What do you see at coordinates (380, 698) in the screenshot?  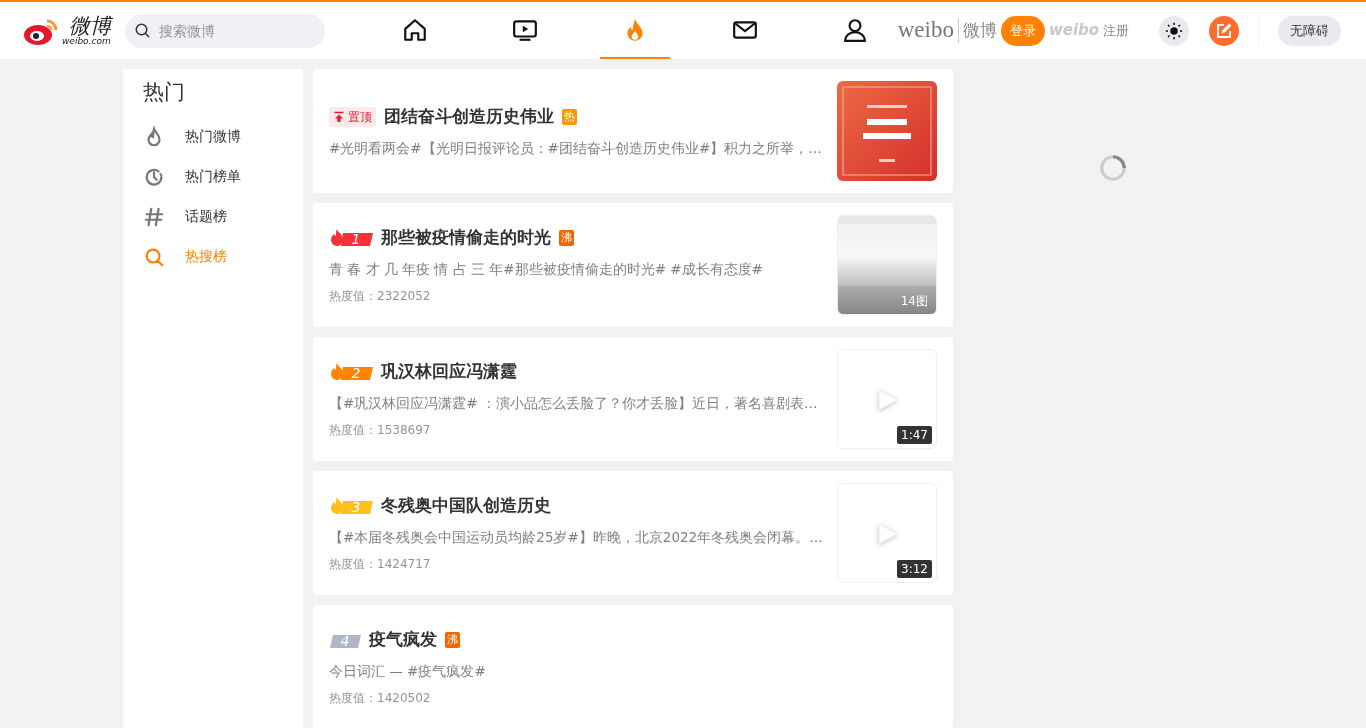 I see `heat-value: 热度值：1420502` at bounding box center [380, 698].